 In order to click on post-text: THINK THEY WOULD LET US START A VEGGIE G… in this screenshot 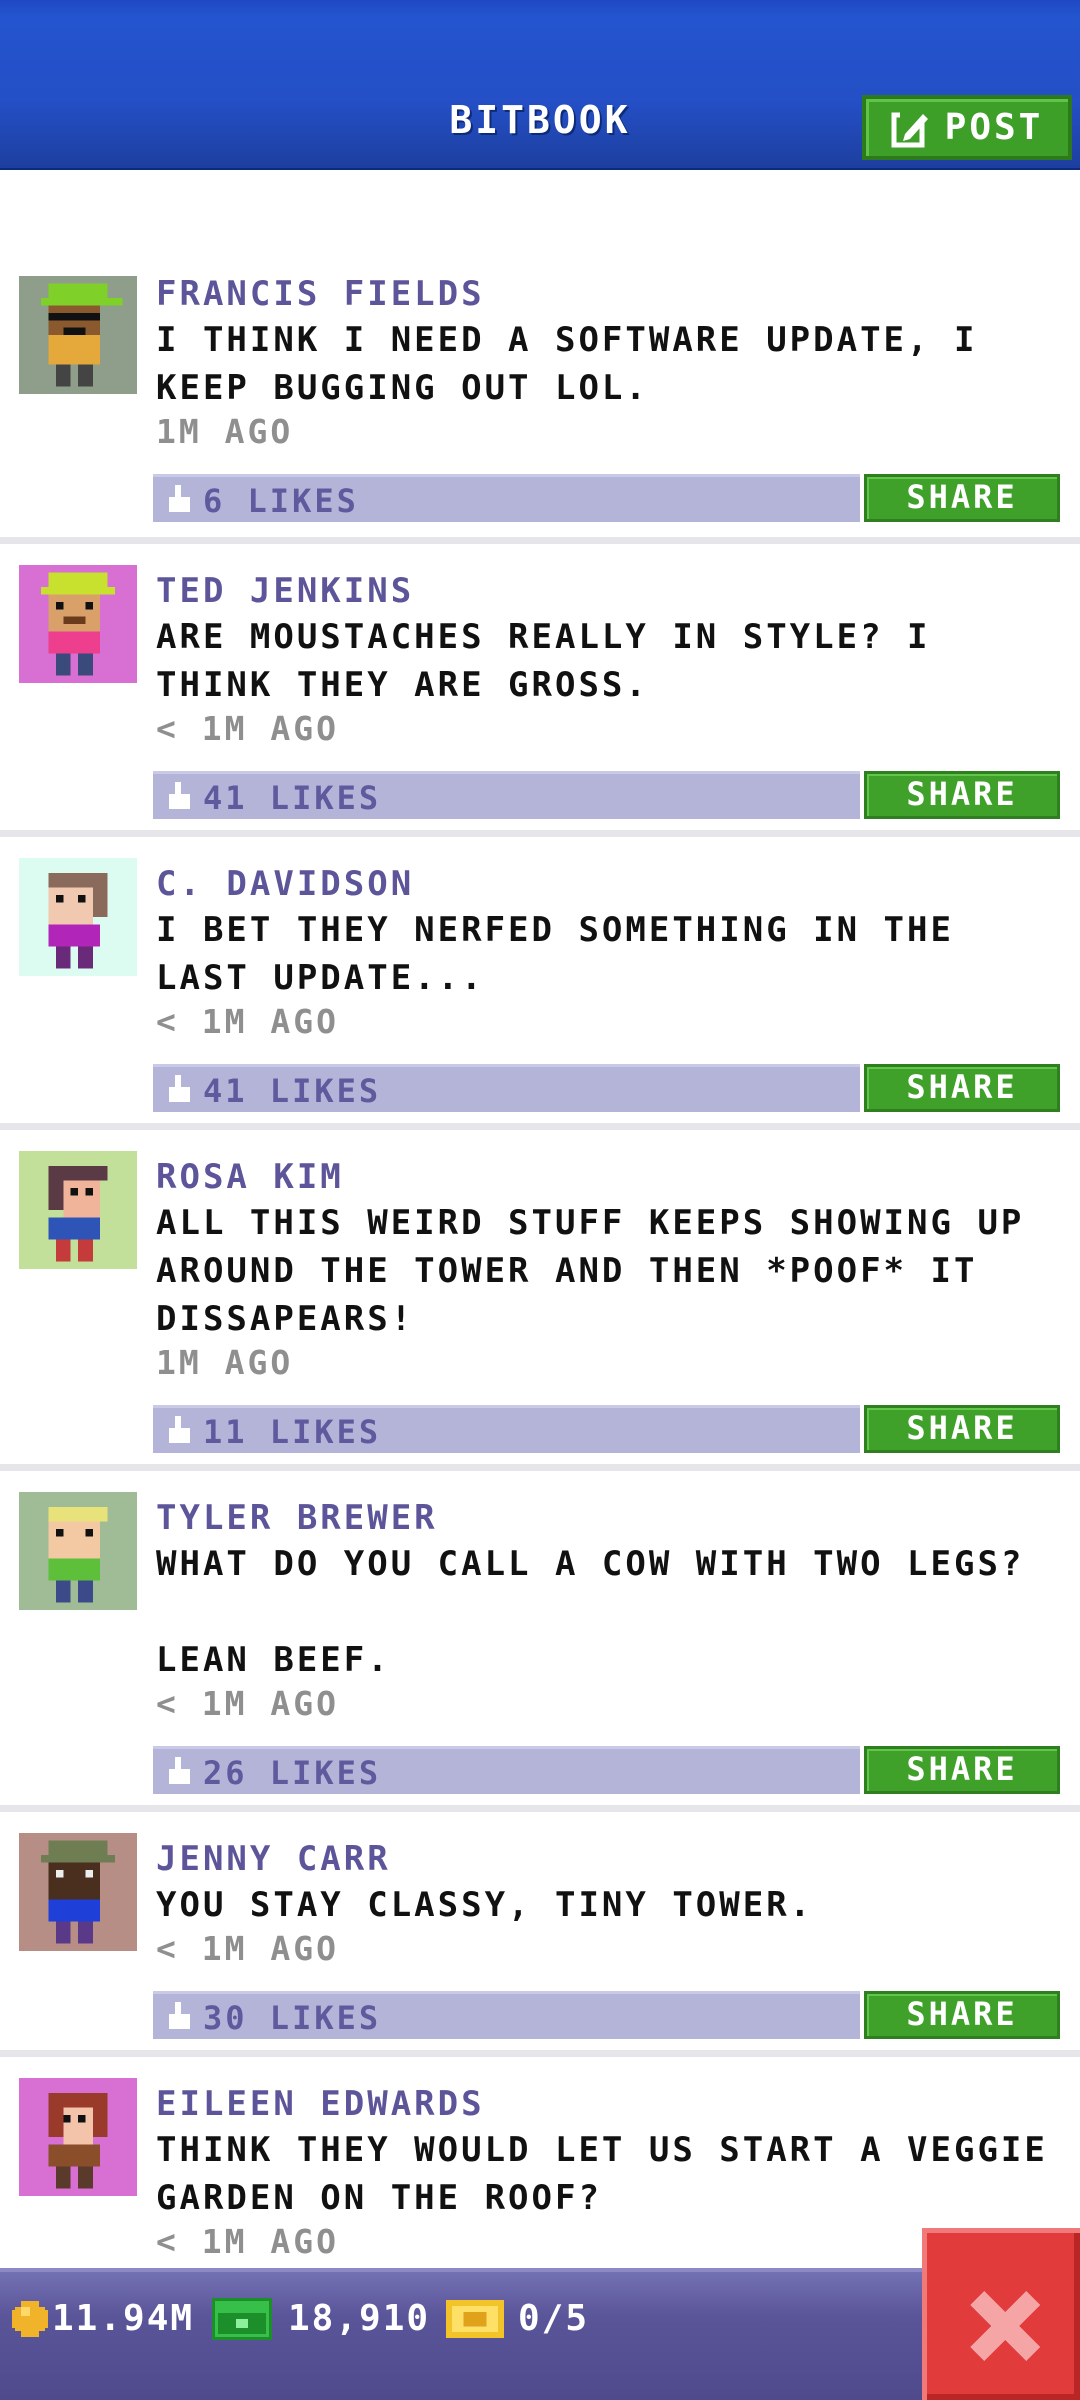, I will do `click(602, 2174)`.